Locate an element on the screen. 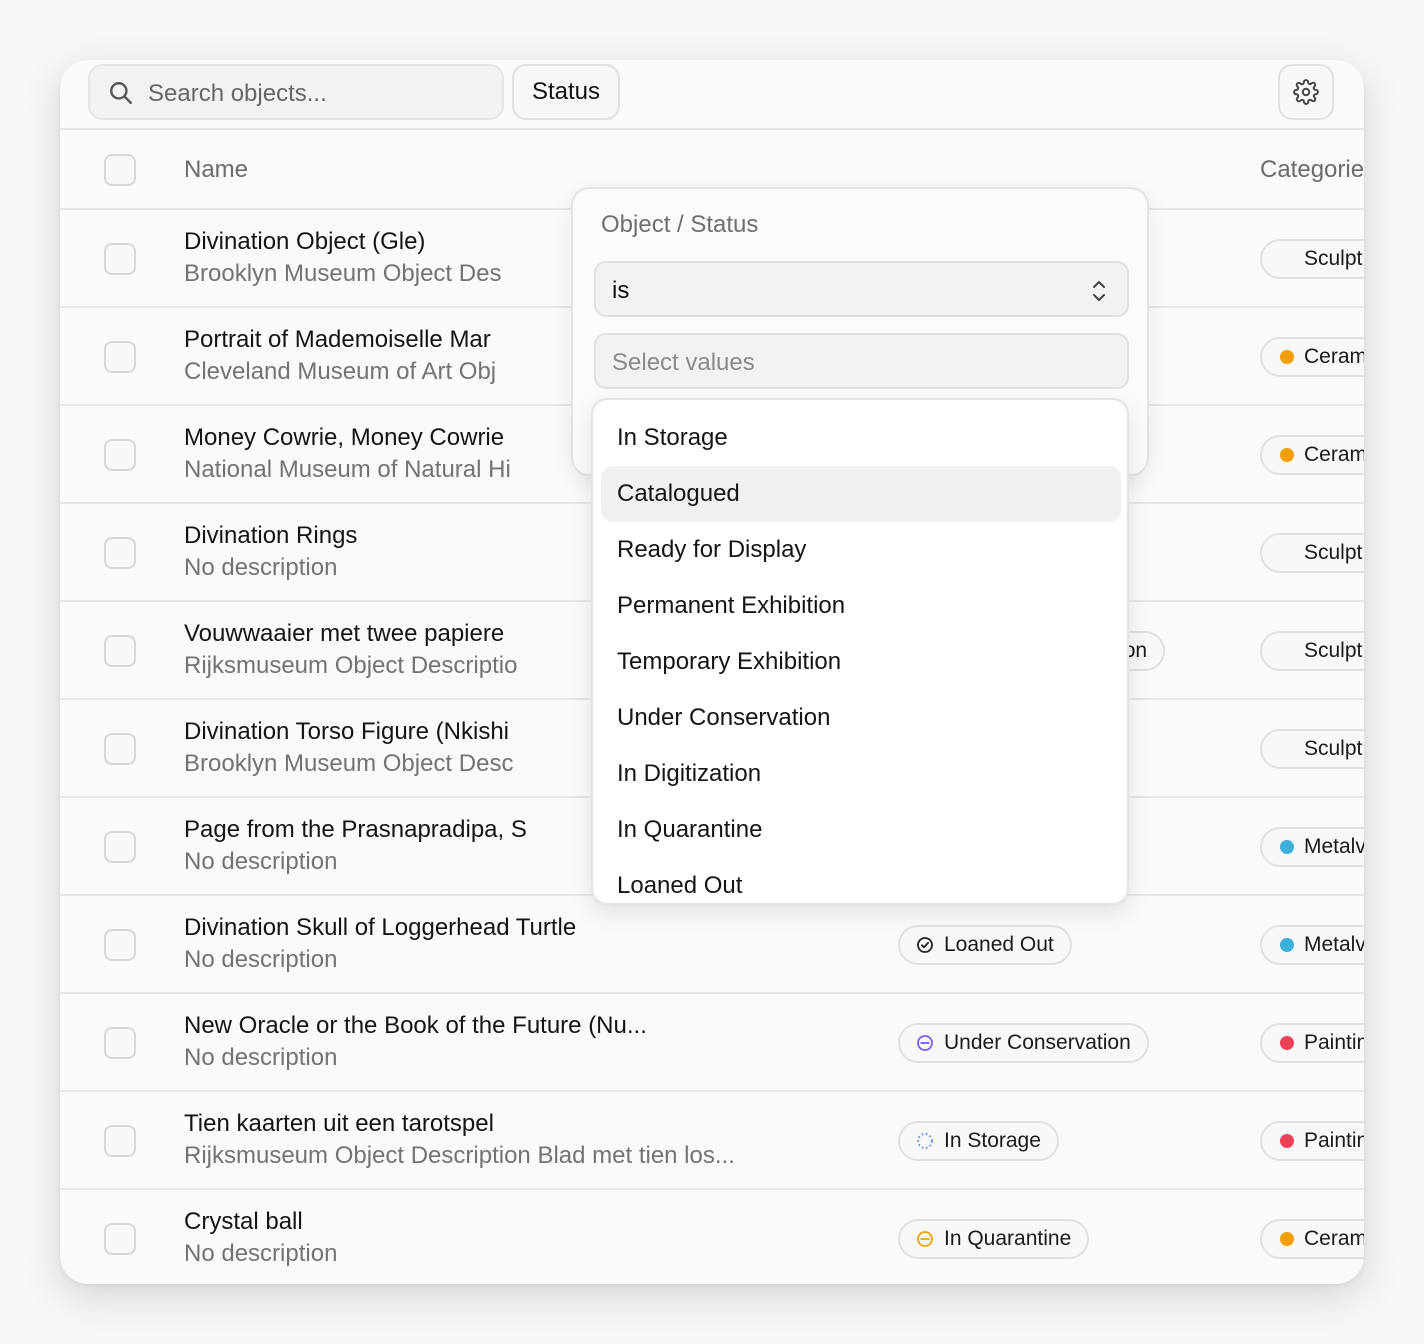 Image resolution: width=1424 pixels, height=1344 pixels. object-description: Brooklyn Museum Object Des is located at coordinates (343, 273).